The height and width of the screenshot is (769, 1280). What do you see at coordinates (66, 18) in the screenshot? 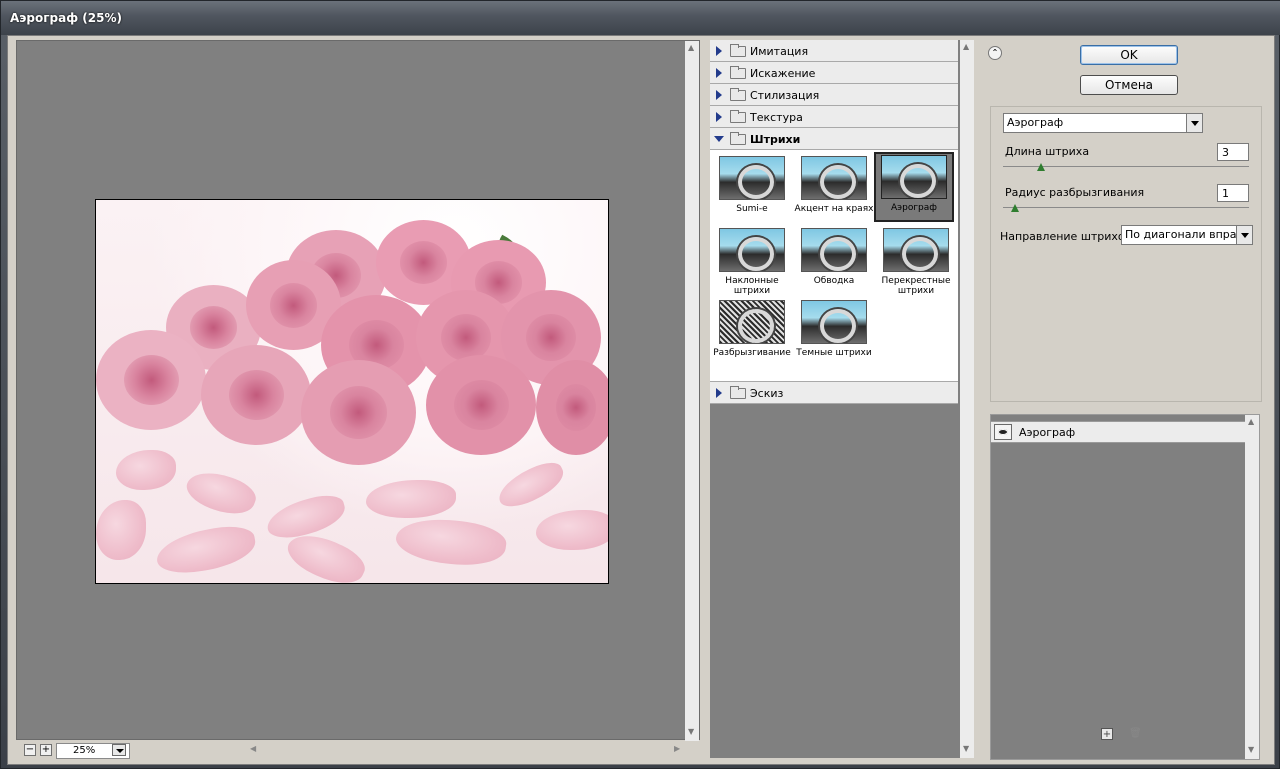
I see `window-title: Аэрограф (25%)` at bounding box center [66, 18].